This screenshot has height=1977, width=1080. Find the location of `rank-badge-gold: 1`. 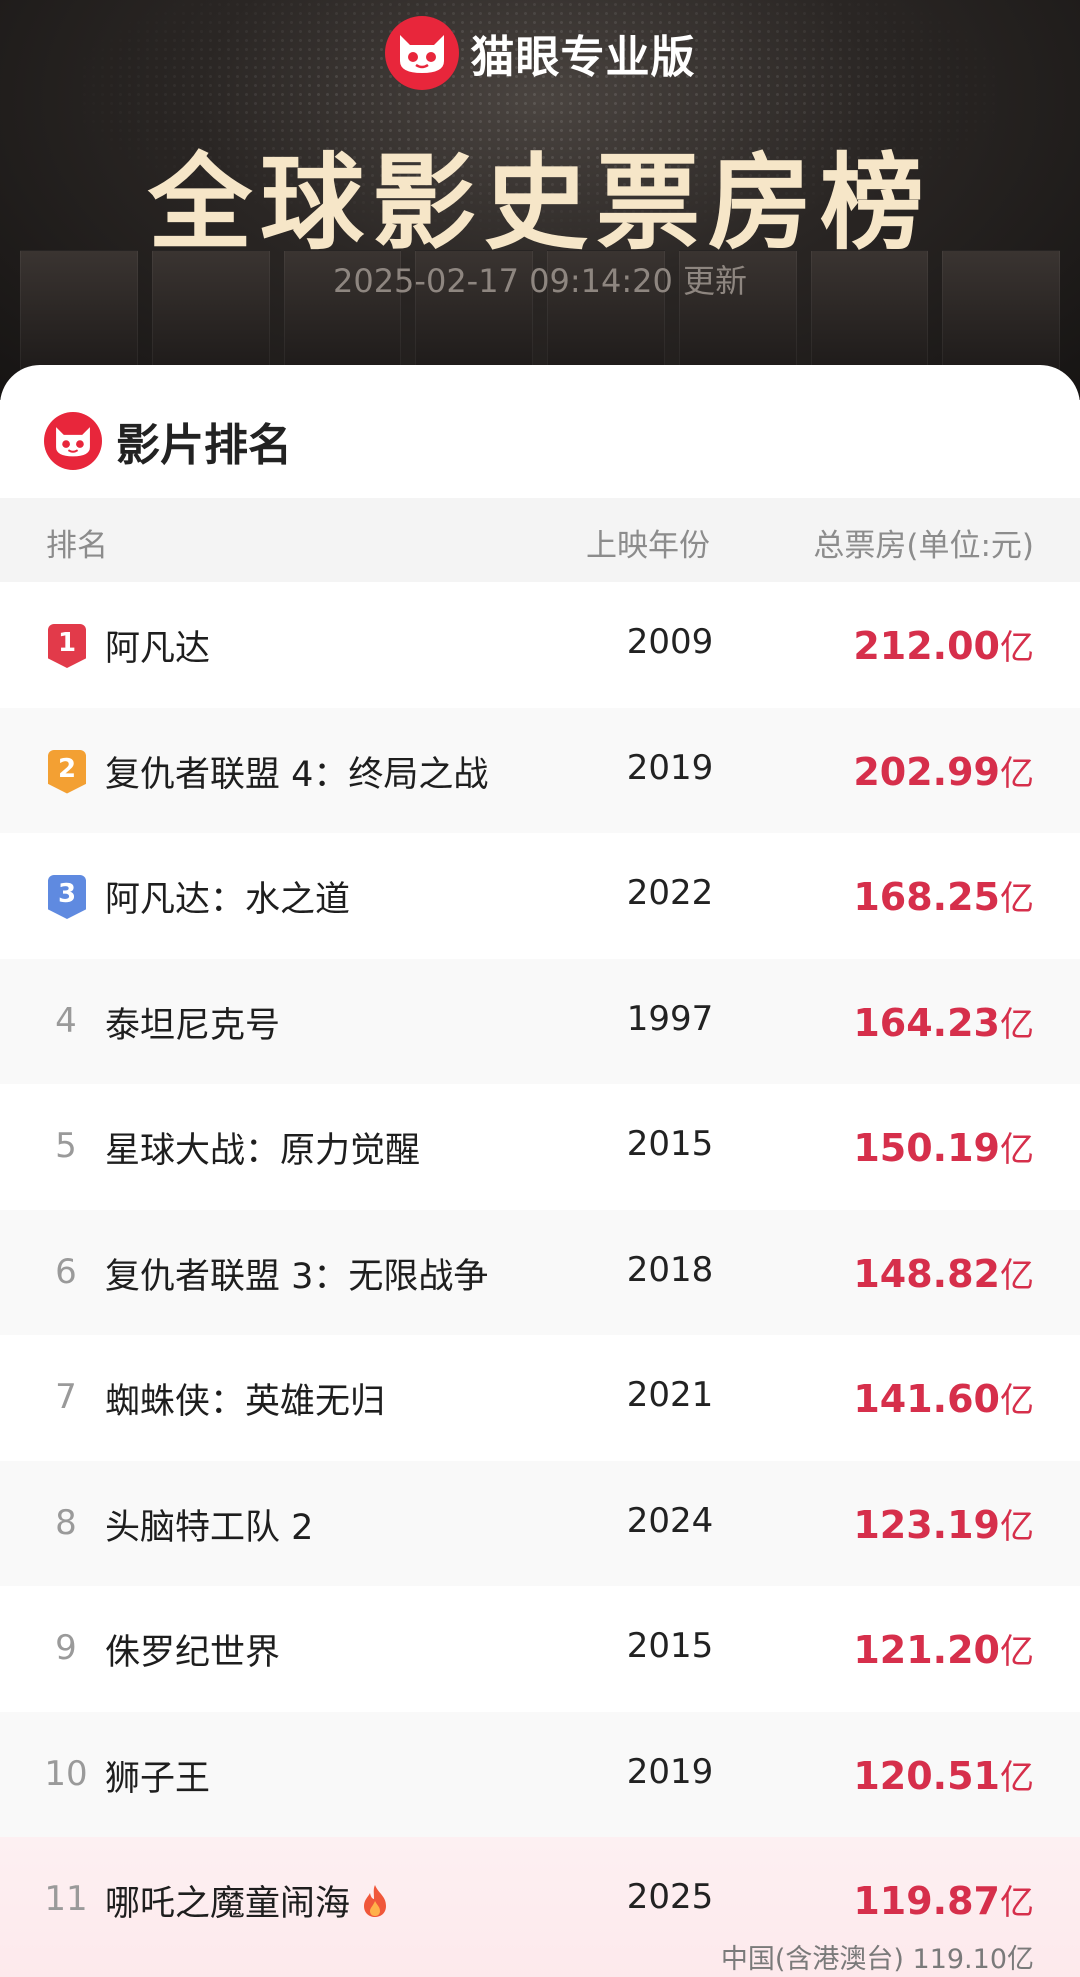

rank-badge-gold: 1 is located at coordinates (67, 646).